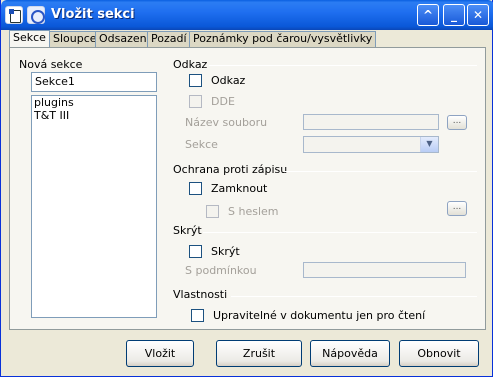  Describe the element at coordinates (384, 270) in the screenshot. I see `condition-input` at that location.